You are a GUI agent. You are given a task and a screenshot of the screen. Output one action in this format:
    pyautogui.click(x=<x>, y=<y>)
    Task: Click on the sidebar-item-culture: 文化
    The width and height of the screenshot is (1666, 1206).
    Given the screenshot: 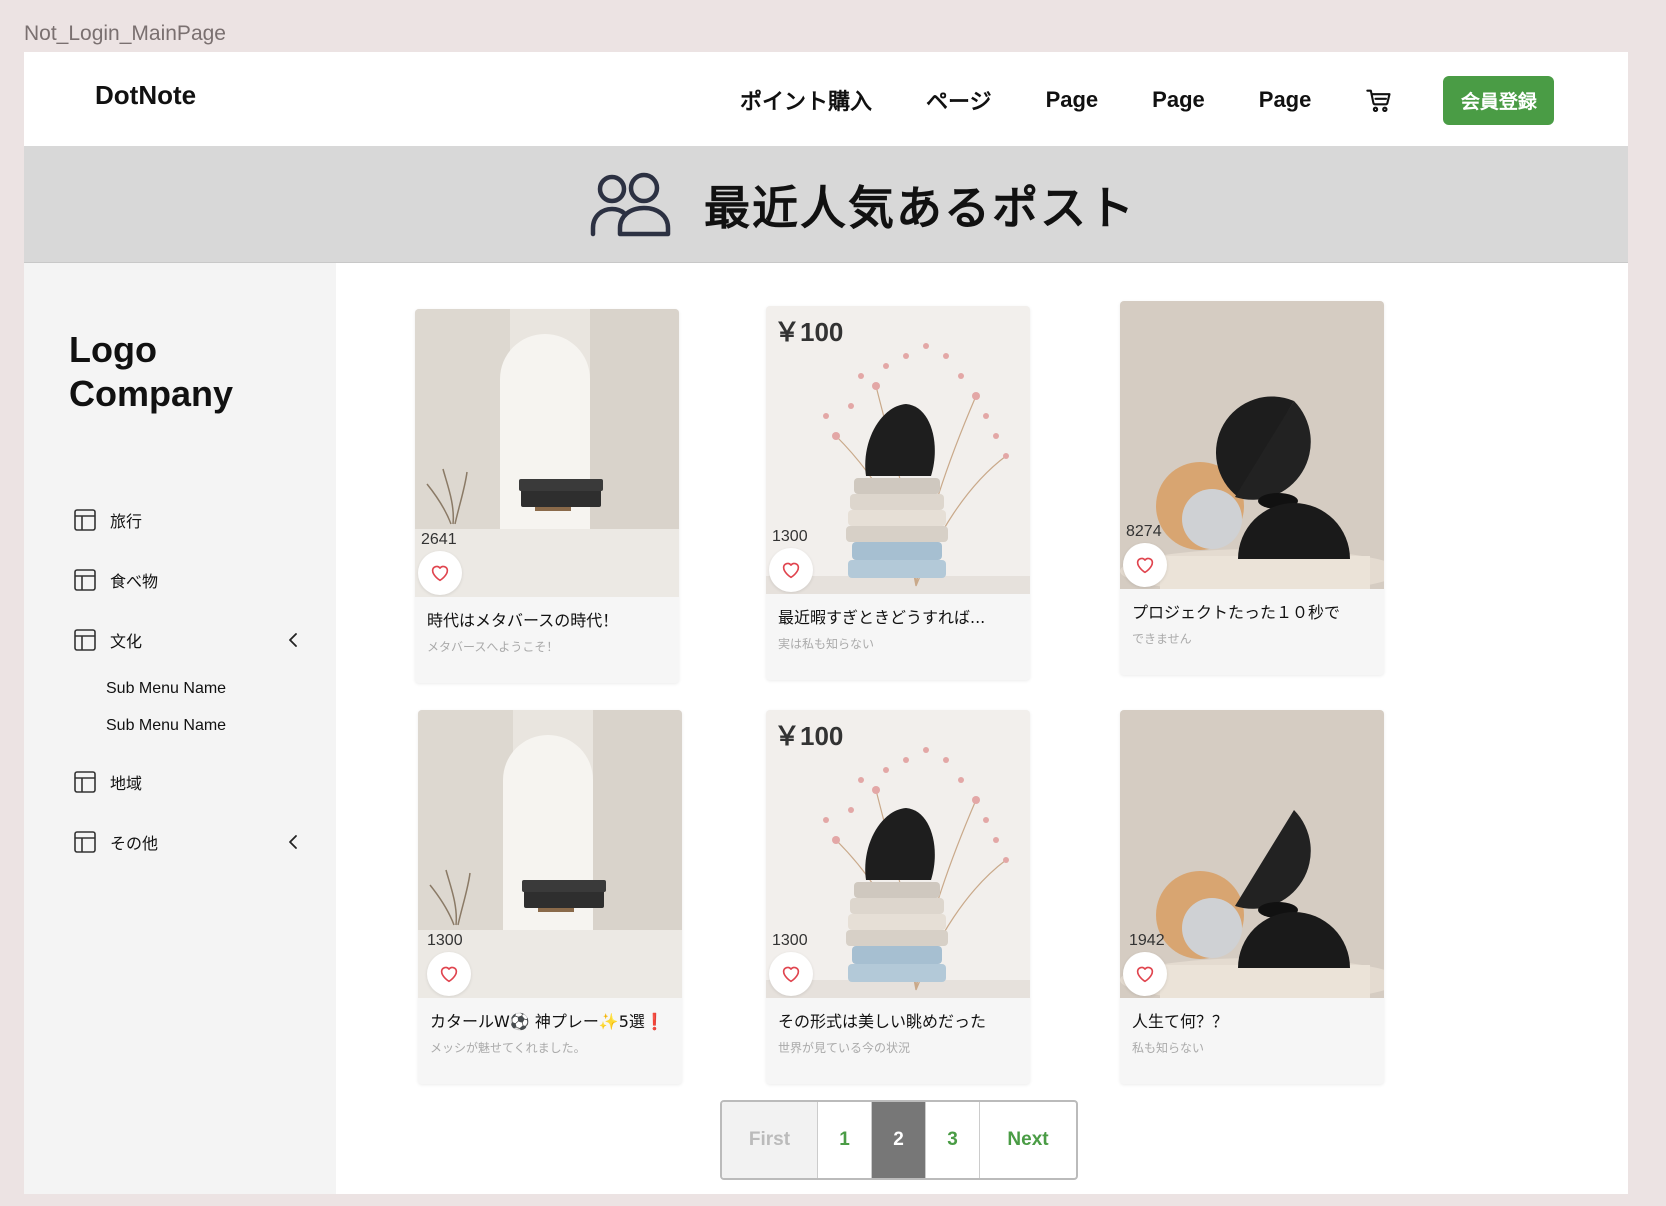 What is the action you would take?
    pyautogui.click(x=189, y=640)
    